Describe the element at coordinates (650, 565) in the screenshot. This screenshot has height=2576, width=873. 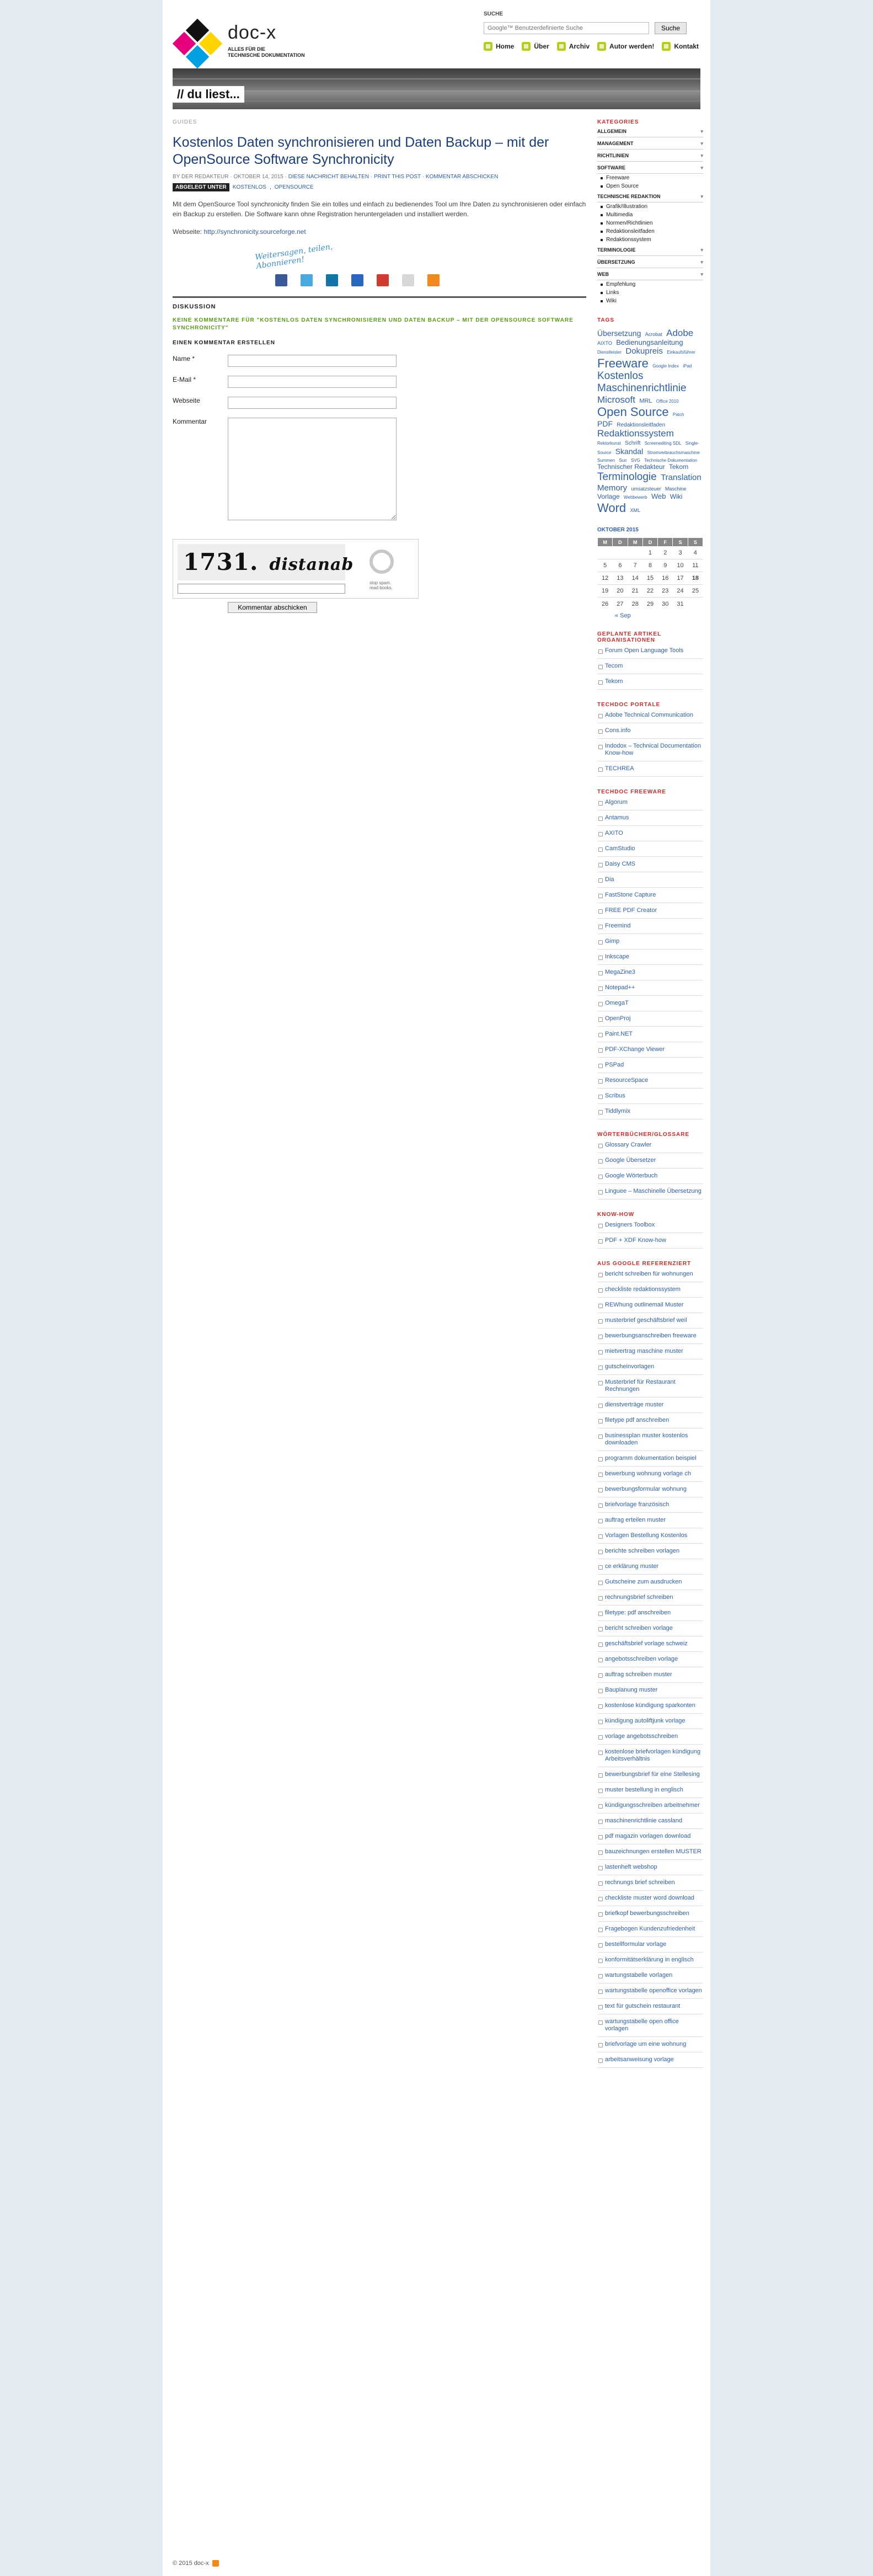
I see `calendar-day: 8` at that location.